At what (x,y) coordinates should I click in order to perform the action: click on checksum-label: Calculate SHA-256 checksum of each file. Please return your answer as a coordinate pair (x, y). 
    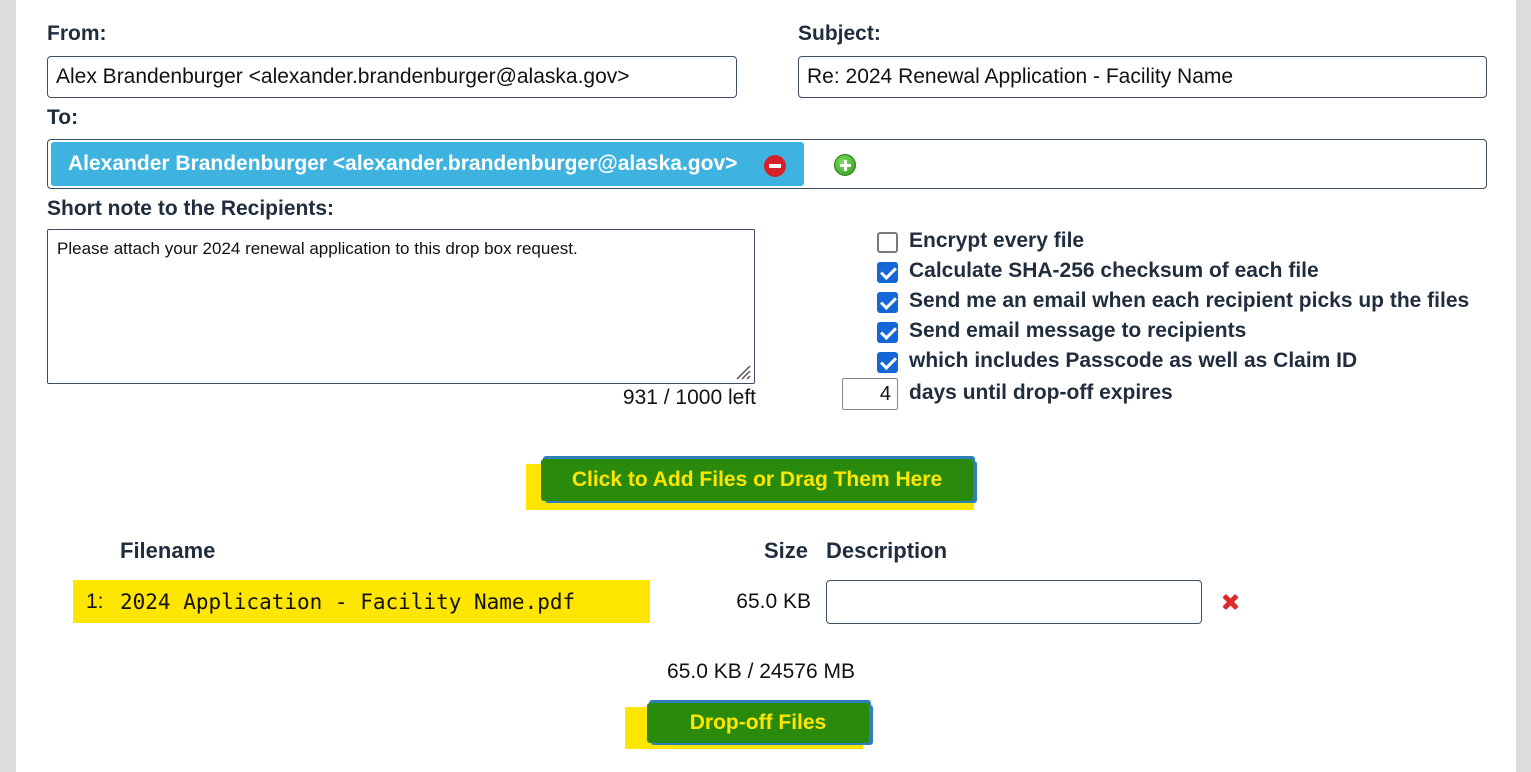
    Looking at the image, I should click on (1114, 270).